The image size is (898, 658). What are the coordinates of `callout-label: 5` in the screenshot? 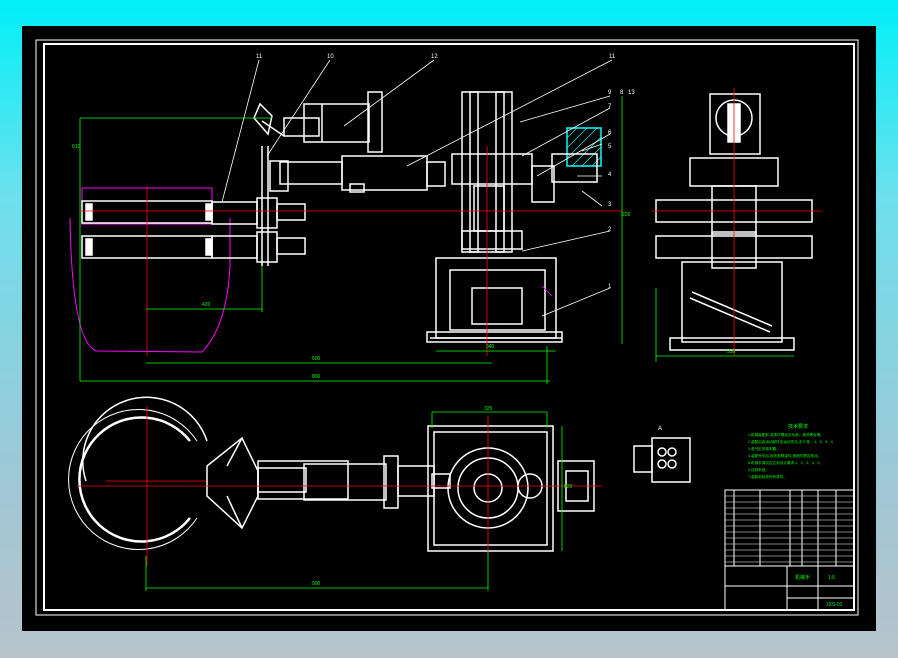 It's located at (610, 147).